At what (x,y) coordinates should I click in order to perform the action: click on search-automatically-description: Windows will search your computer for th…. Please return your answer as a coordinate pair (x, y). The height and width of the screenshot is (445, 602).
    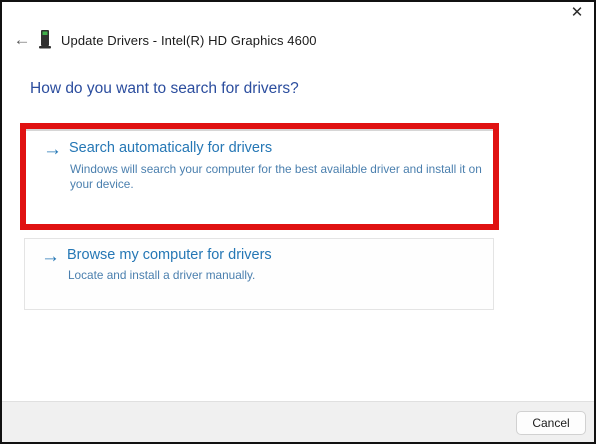
    Looking at the image, I should click on (276, 176).